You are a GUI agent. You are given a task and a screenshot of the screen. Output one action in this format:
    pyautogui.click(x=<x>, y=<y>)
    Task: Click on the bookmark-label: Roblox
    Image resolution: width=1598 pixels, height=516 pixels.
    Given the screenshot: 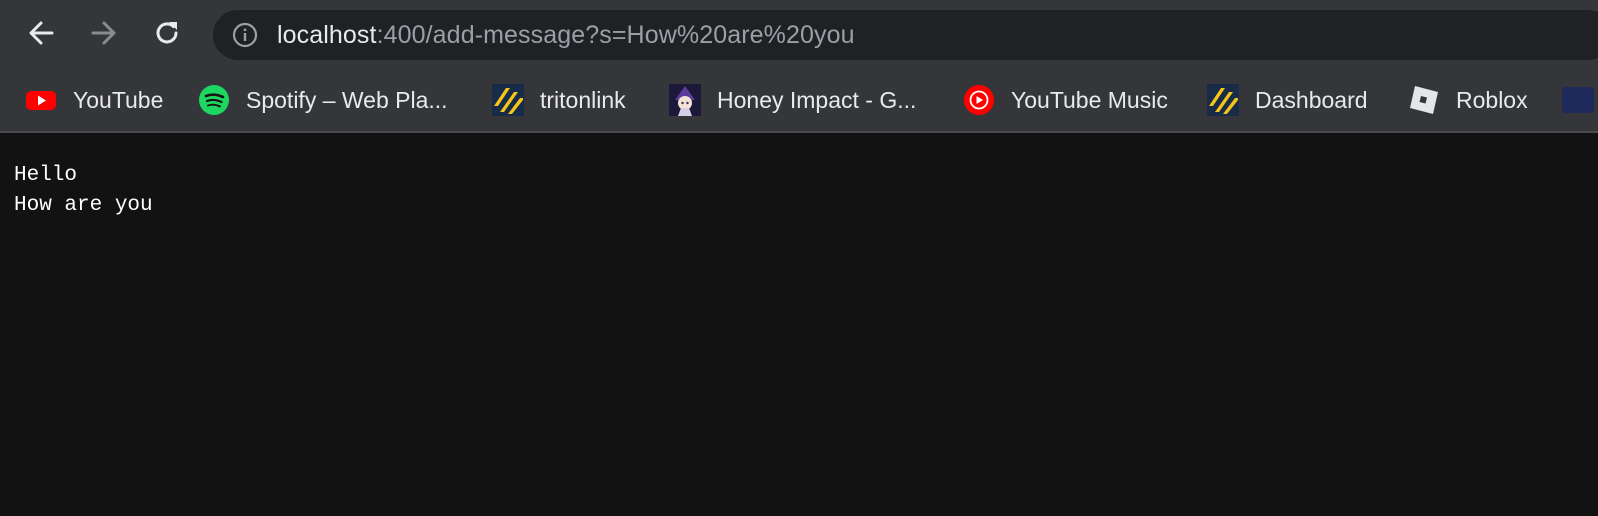 What is the action you would take?
    pyautogui.click(x=1492, y=99)
    